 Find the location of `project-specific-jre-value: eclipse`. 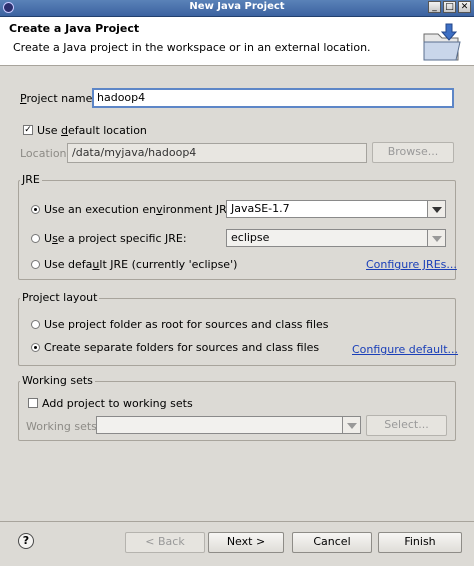

project-specific-jre-value: eclipse is located at coordinates (250, 237).